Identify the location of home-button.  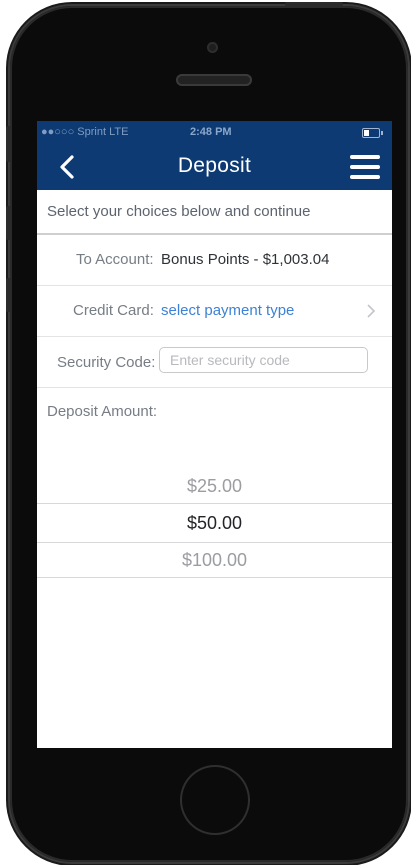
(215, 800).